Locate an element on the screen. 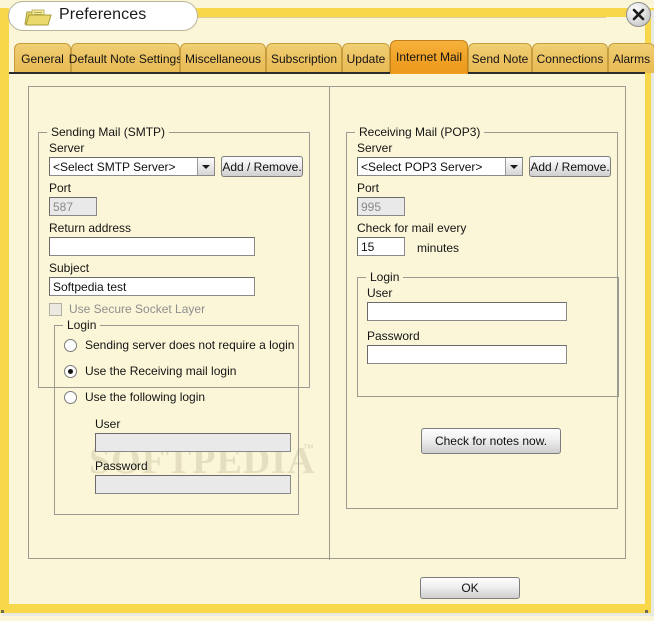  pop3-add-remove-label: Add / Remove. is located at coordinates (570, 166).